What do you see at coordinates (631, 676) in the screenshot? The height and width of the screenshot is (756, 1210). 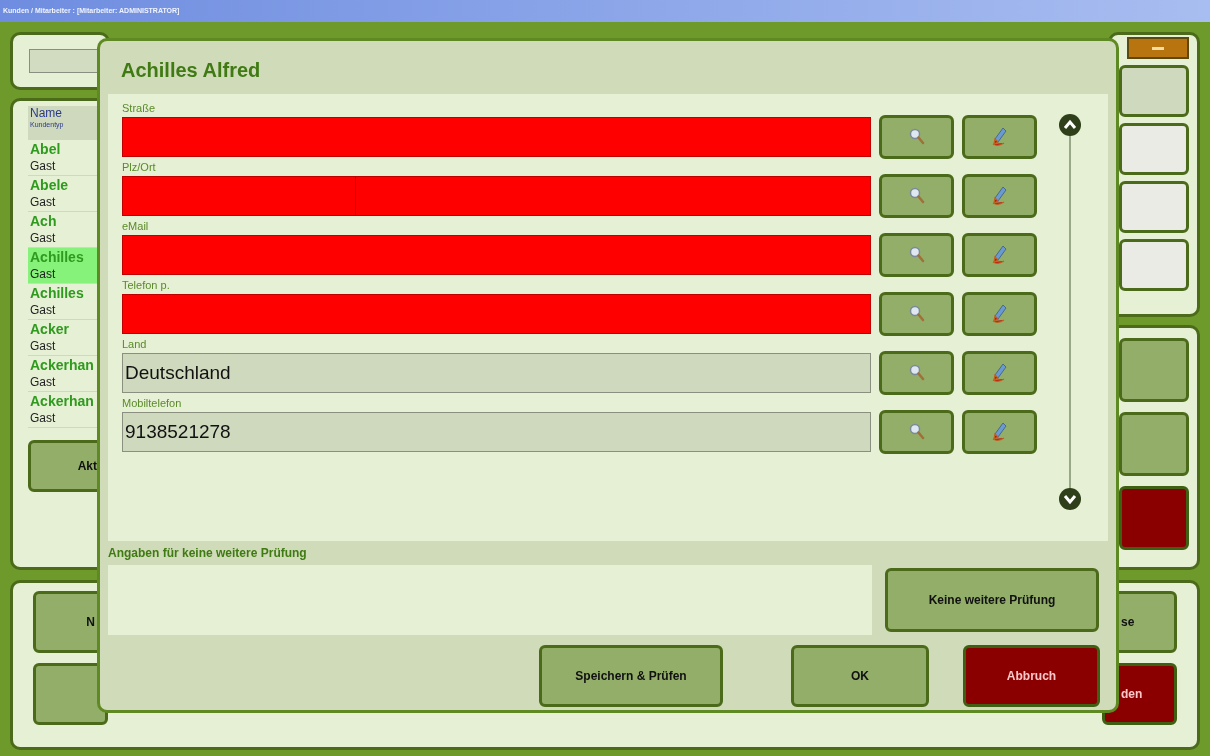 I see `dialog-button: Speichern & Prüfen` at bounding box center [631, 676].